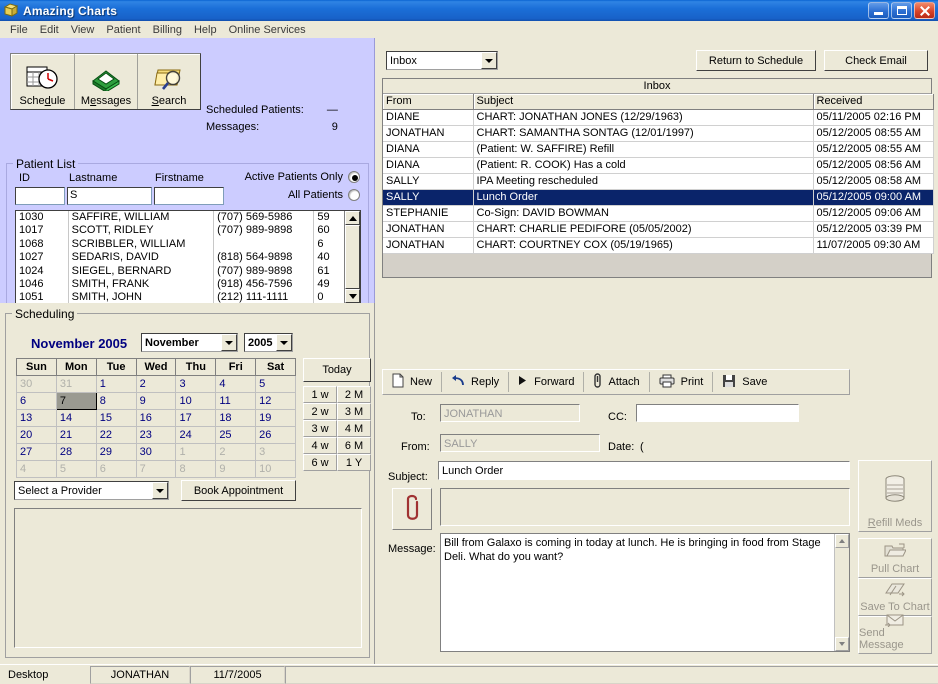  What do you see at coordinates (895, 496) in the screenshot?
I see `refill-meds-button: Refill Meds` at bounding box center [895, 496].